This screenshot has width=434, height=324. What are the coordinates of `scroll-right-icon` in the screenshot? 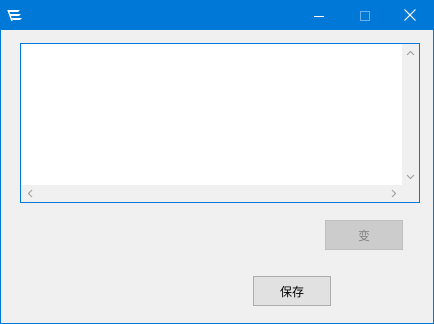 It's located at (393, 193).